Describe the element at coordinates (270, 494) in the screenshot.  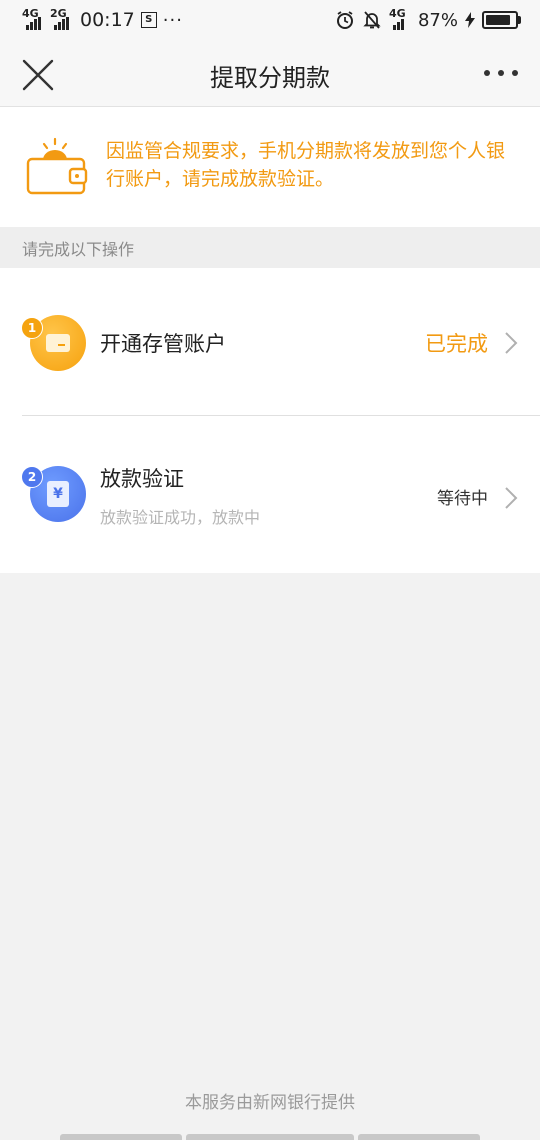
I see `step-loan-verification: ¥ 2 放款验证 放款验证成功，放款中 等待中` at that location.